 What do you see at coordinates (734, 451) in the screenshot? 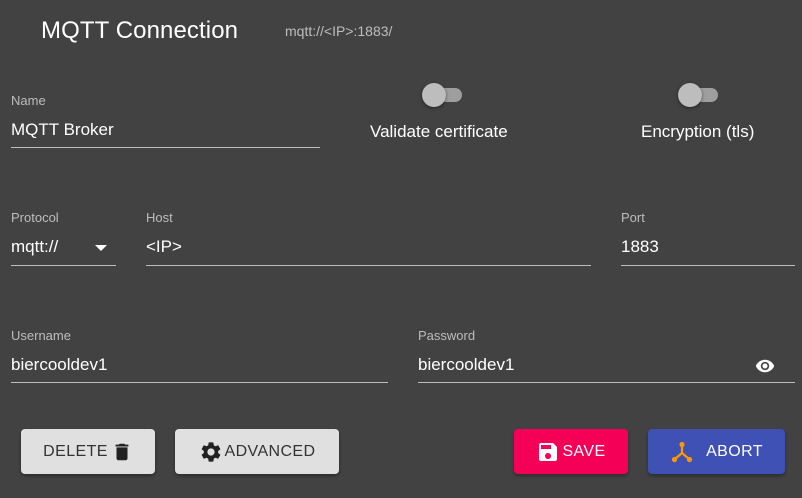
I see `abort-button-label: ABORT` at bounding box center [734, 451].